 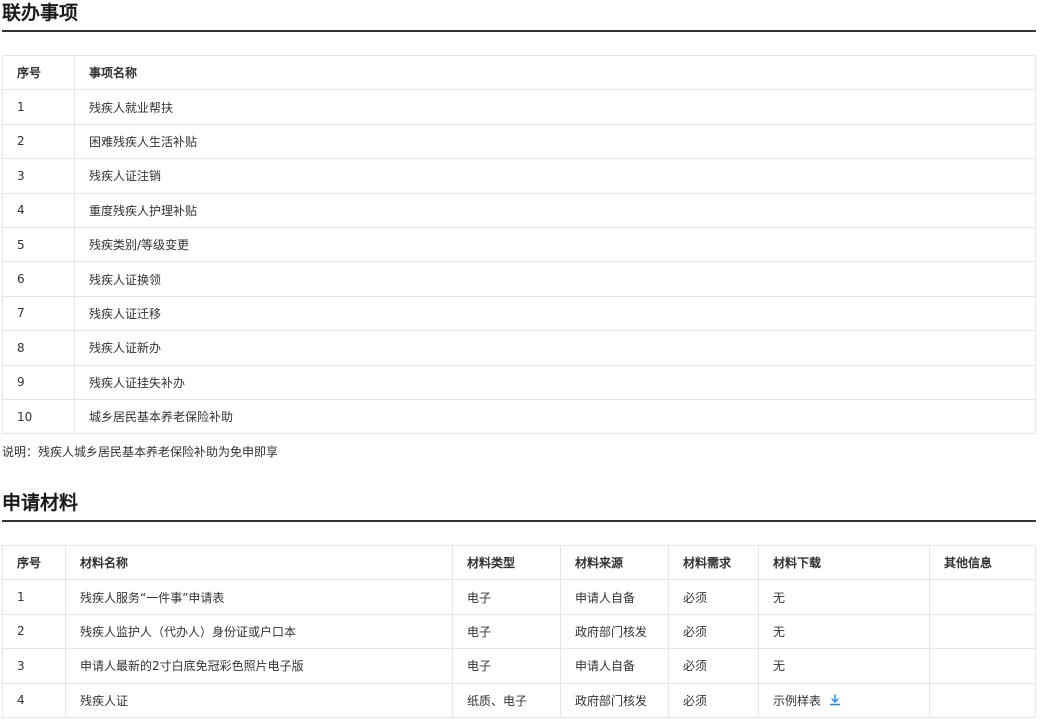 I want to click on header-material-type: 材料类型, so click(x=506, y=562).